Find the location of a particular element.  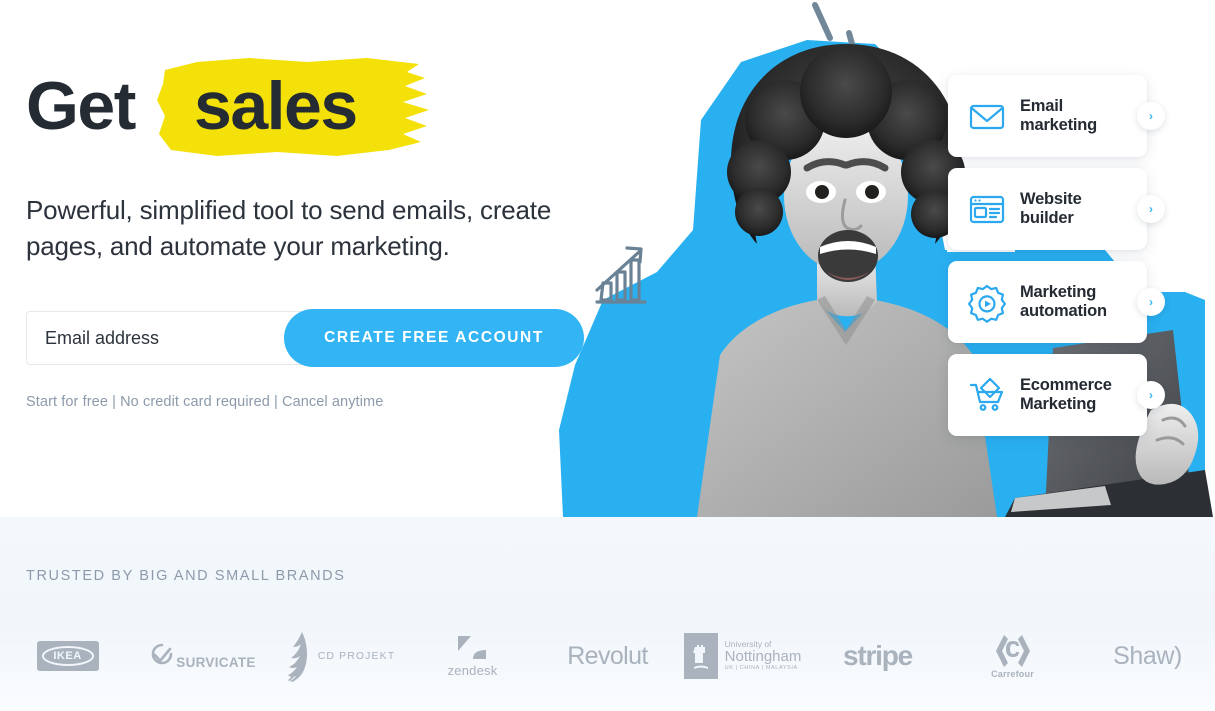

brand-logo-carrefour: Carrefour is located at coordinates (1012, 656).